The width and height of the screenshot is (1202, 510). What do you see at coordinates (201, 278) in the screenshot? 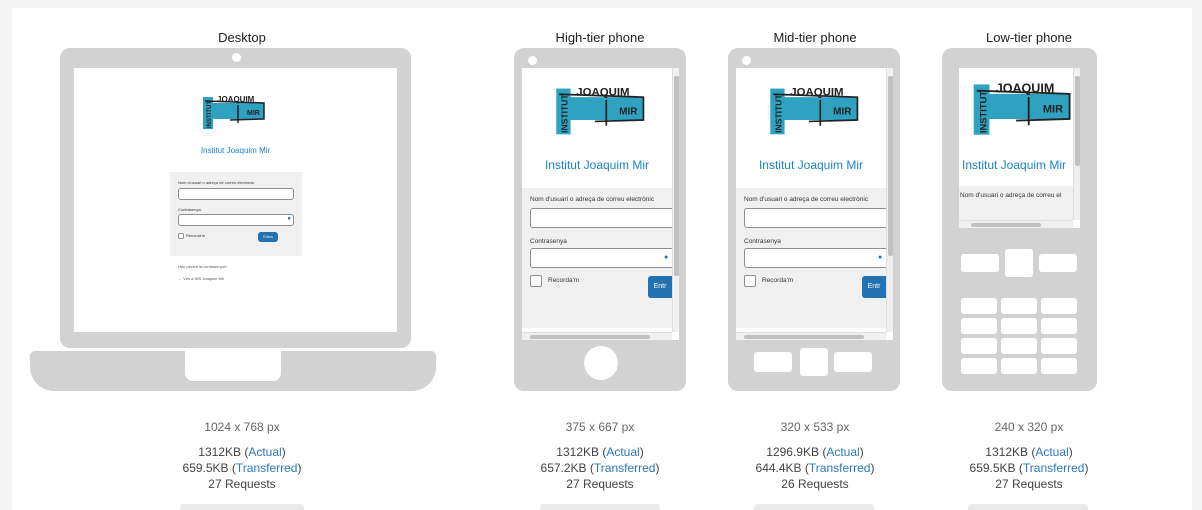
I see `back-to-site-link: ← Vés a INS Joaquim Mir` at bounding box center [201, 278].